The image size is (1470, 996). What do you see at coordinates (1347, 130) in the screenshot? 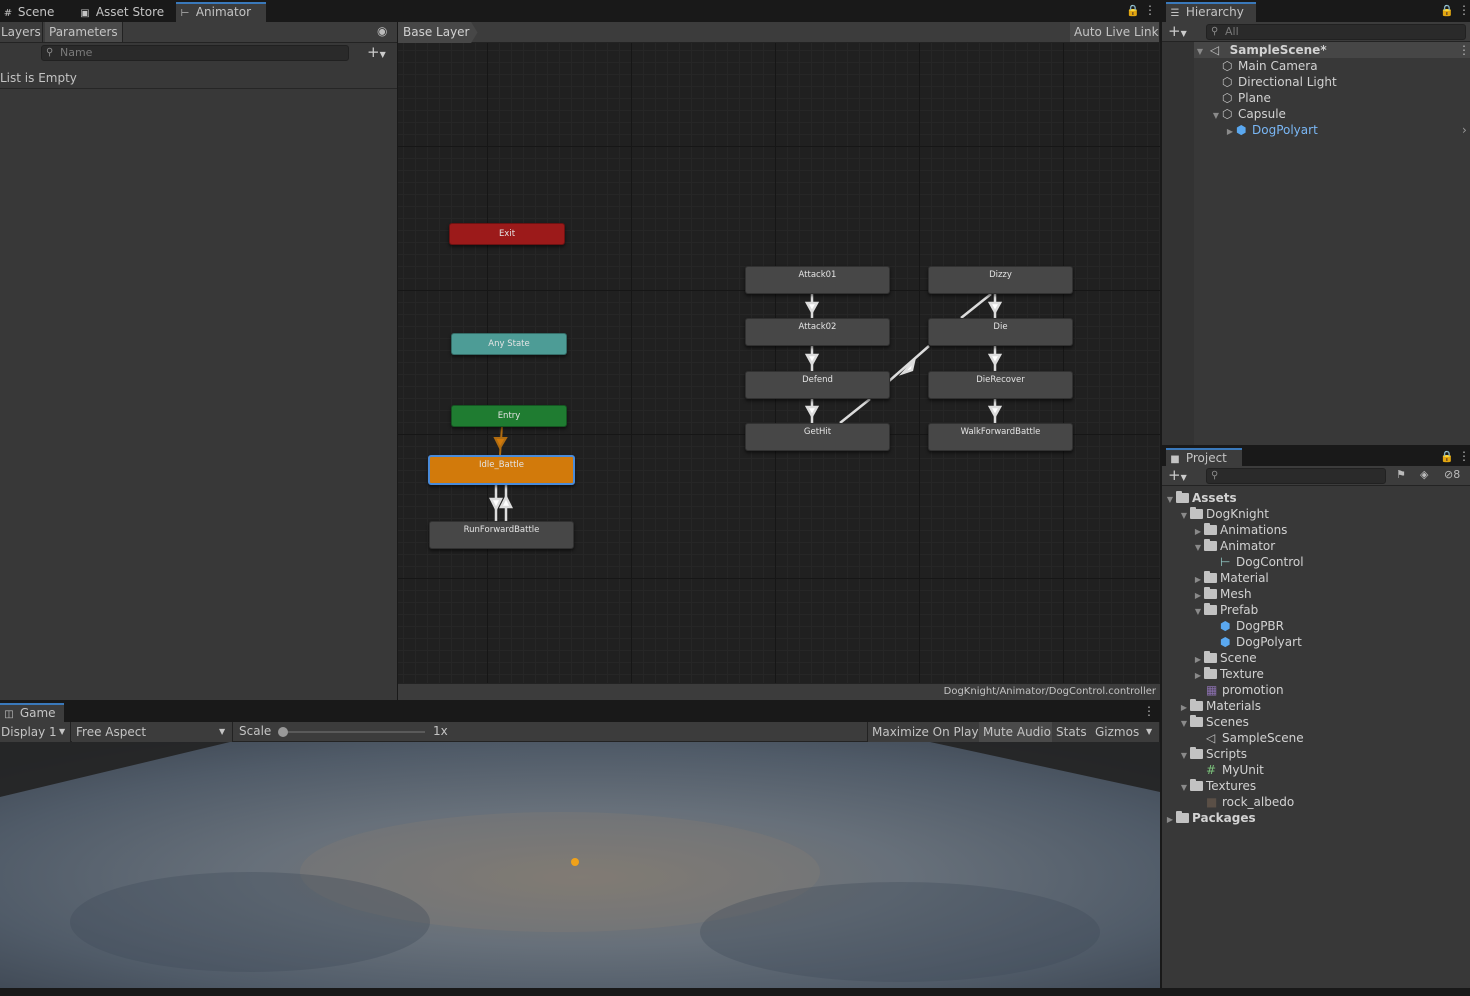
I see `hierarchy-item-dogpolyart: ▶ ⬢ DogPolyart ›` at bounding box center [1347, 130].